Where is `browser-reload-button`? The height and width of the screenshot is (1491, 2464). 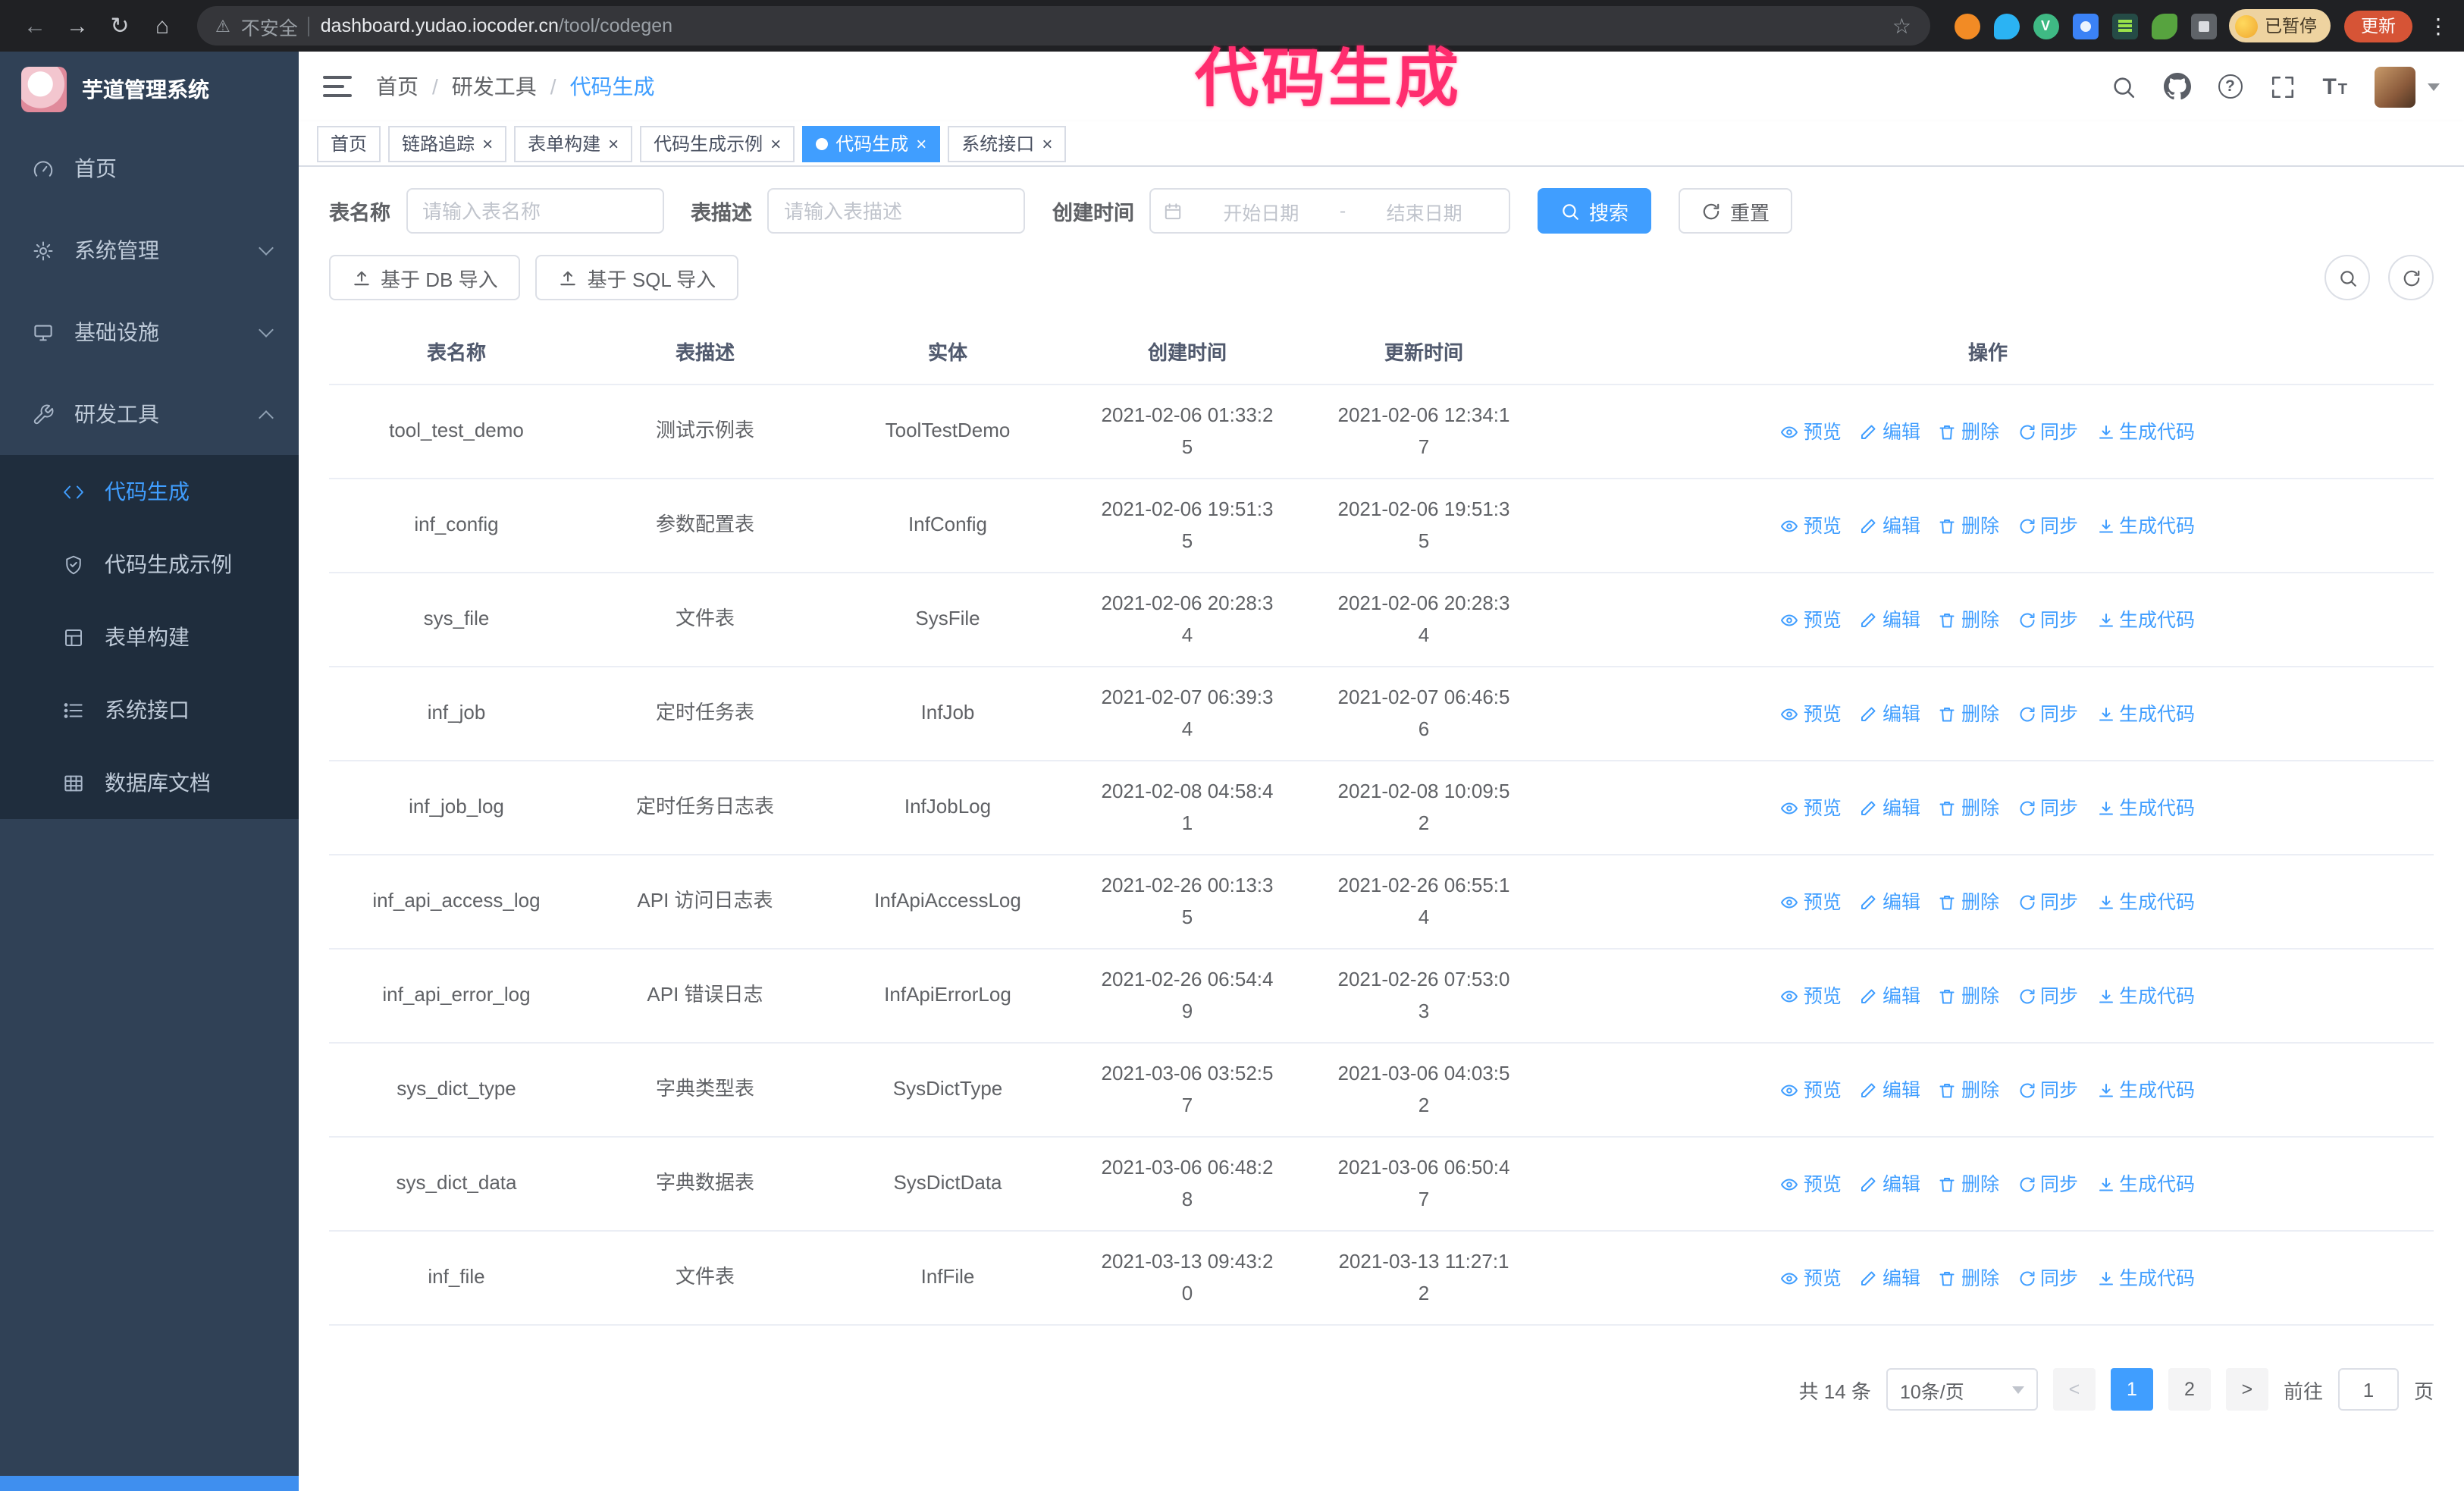
browser-reload-button is located at coordinates (120, 26).